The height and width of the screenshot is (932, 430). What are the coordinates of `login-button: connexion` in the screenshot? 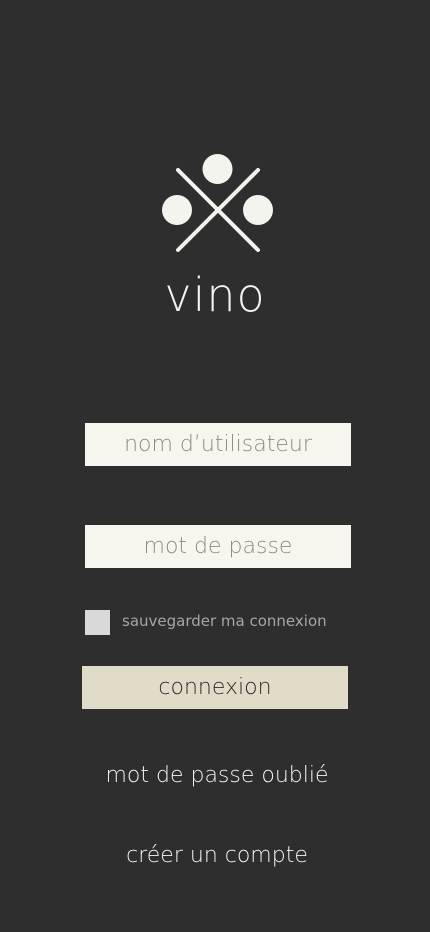 It's located at (215, 687).